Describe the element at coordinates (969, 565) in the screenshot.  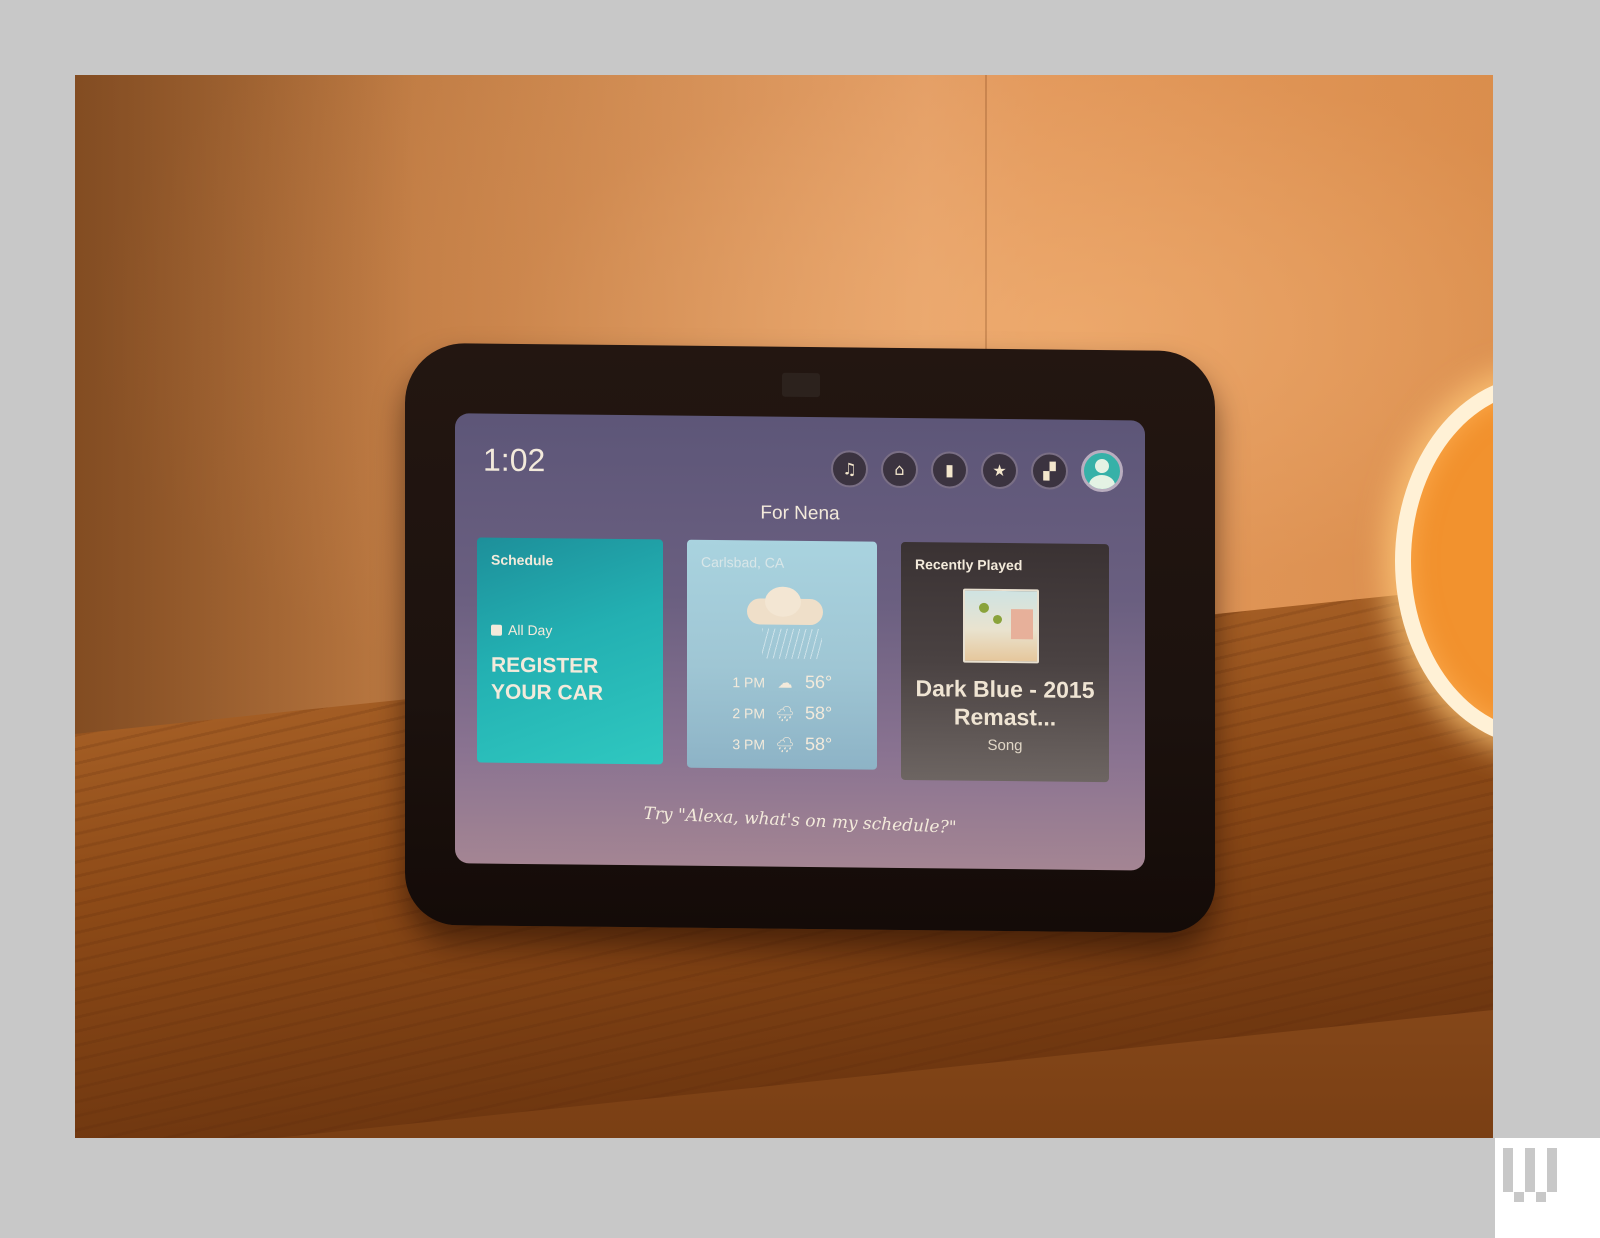
I see `recently-played-title: Recently Played` at that location.